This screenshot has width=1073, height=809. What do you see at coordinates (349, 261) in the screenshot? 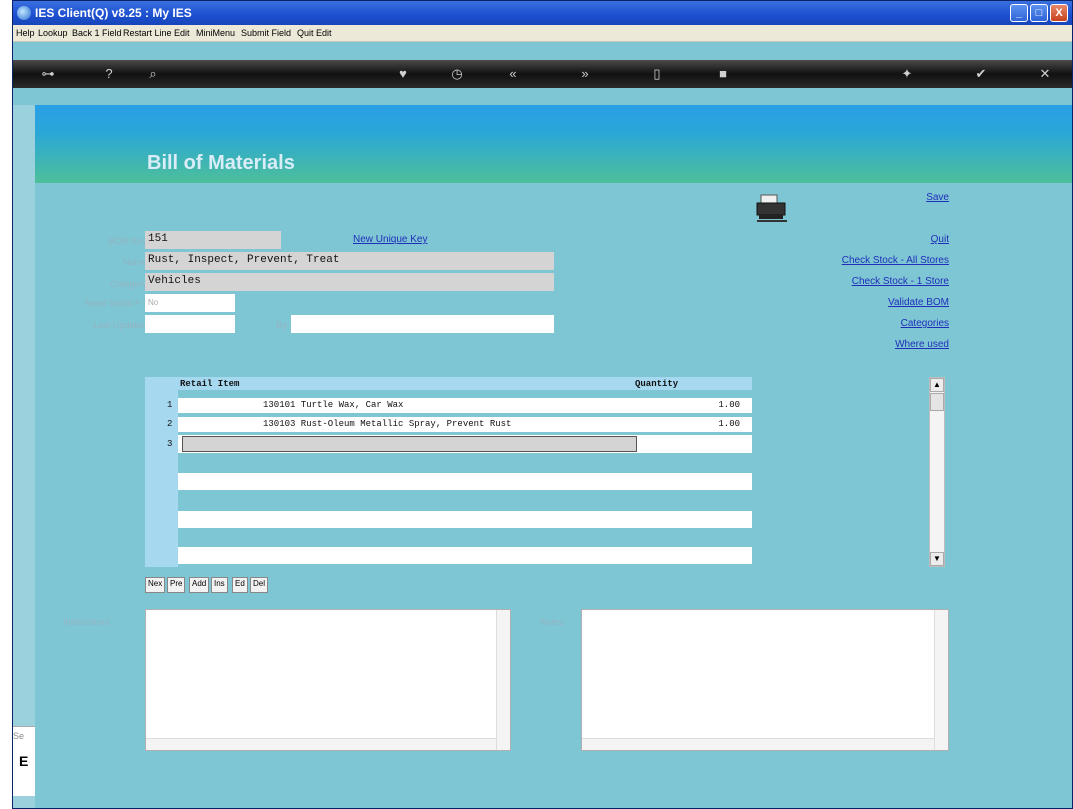
I see `name-field: Rust, Inspect, Prevent, Treat` at bounding box center [349, 261].